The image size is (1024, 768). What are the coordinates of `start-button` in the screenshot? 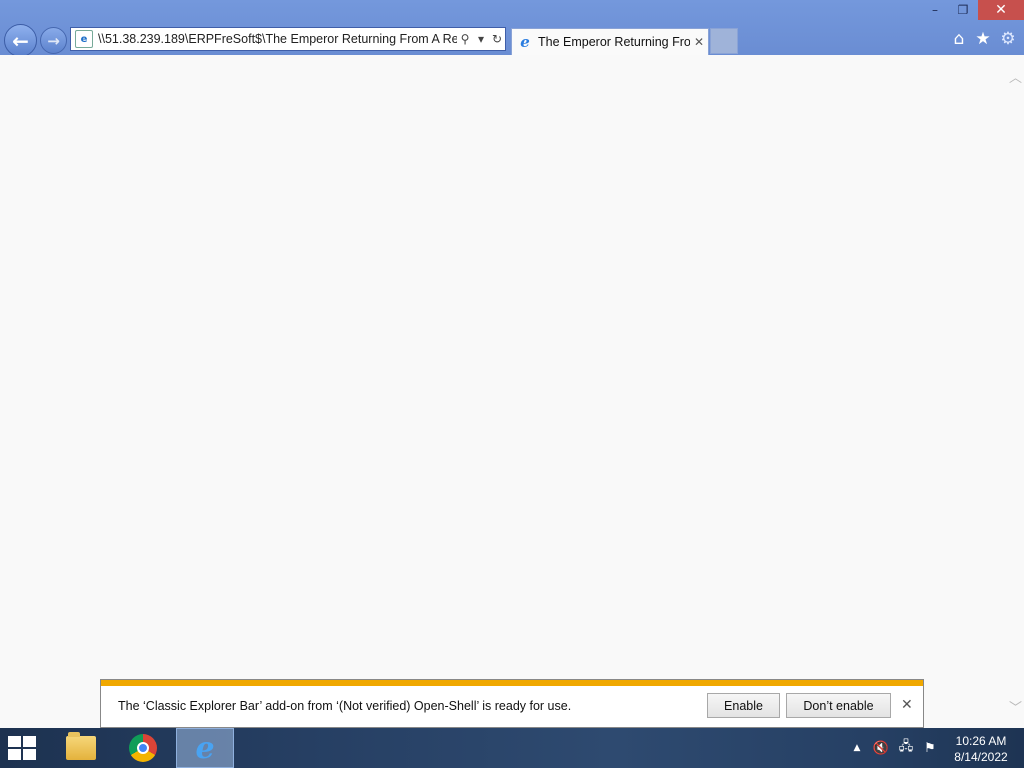 It's located at (23, 749).